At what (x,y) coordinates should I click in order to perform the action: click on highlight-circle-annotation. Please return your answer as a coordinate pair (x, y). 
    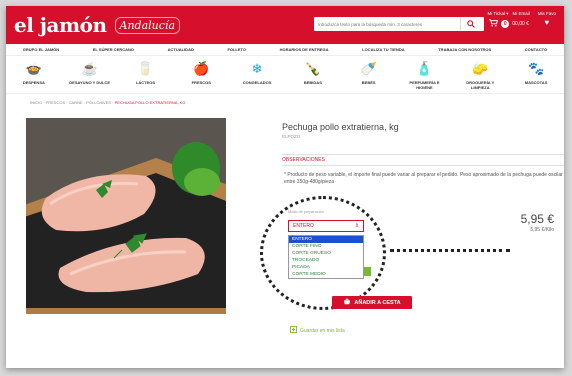
    Looking at the image, I should click on (323, 253).